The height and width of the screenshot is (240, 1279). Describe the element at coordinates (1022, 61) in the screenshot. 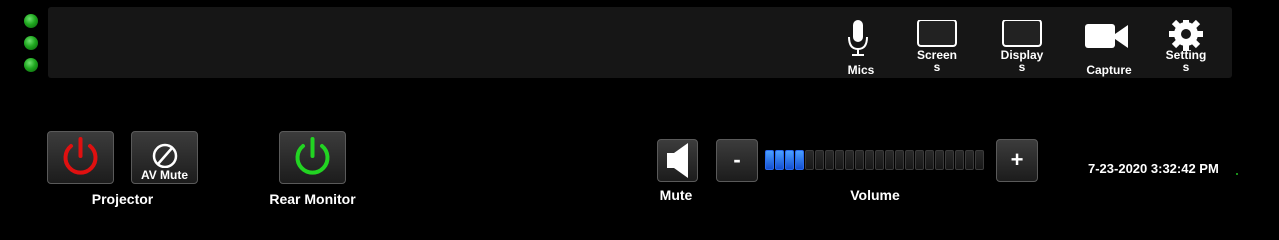

I see `displays-label: Displays` at that location.